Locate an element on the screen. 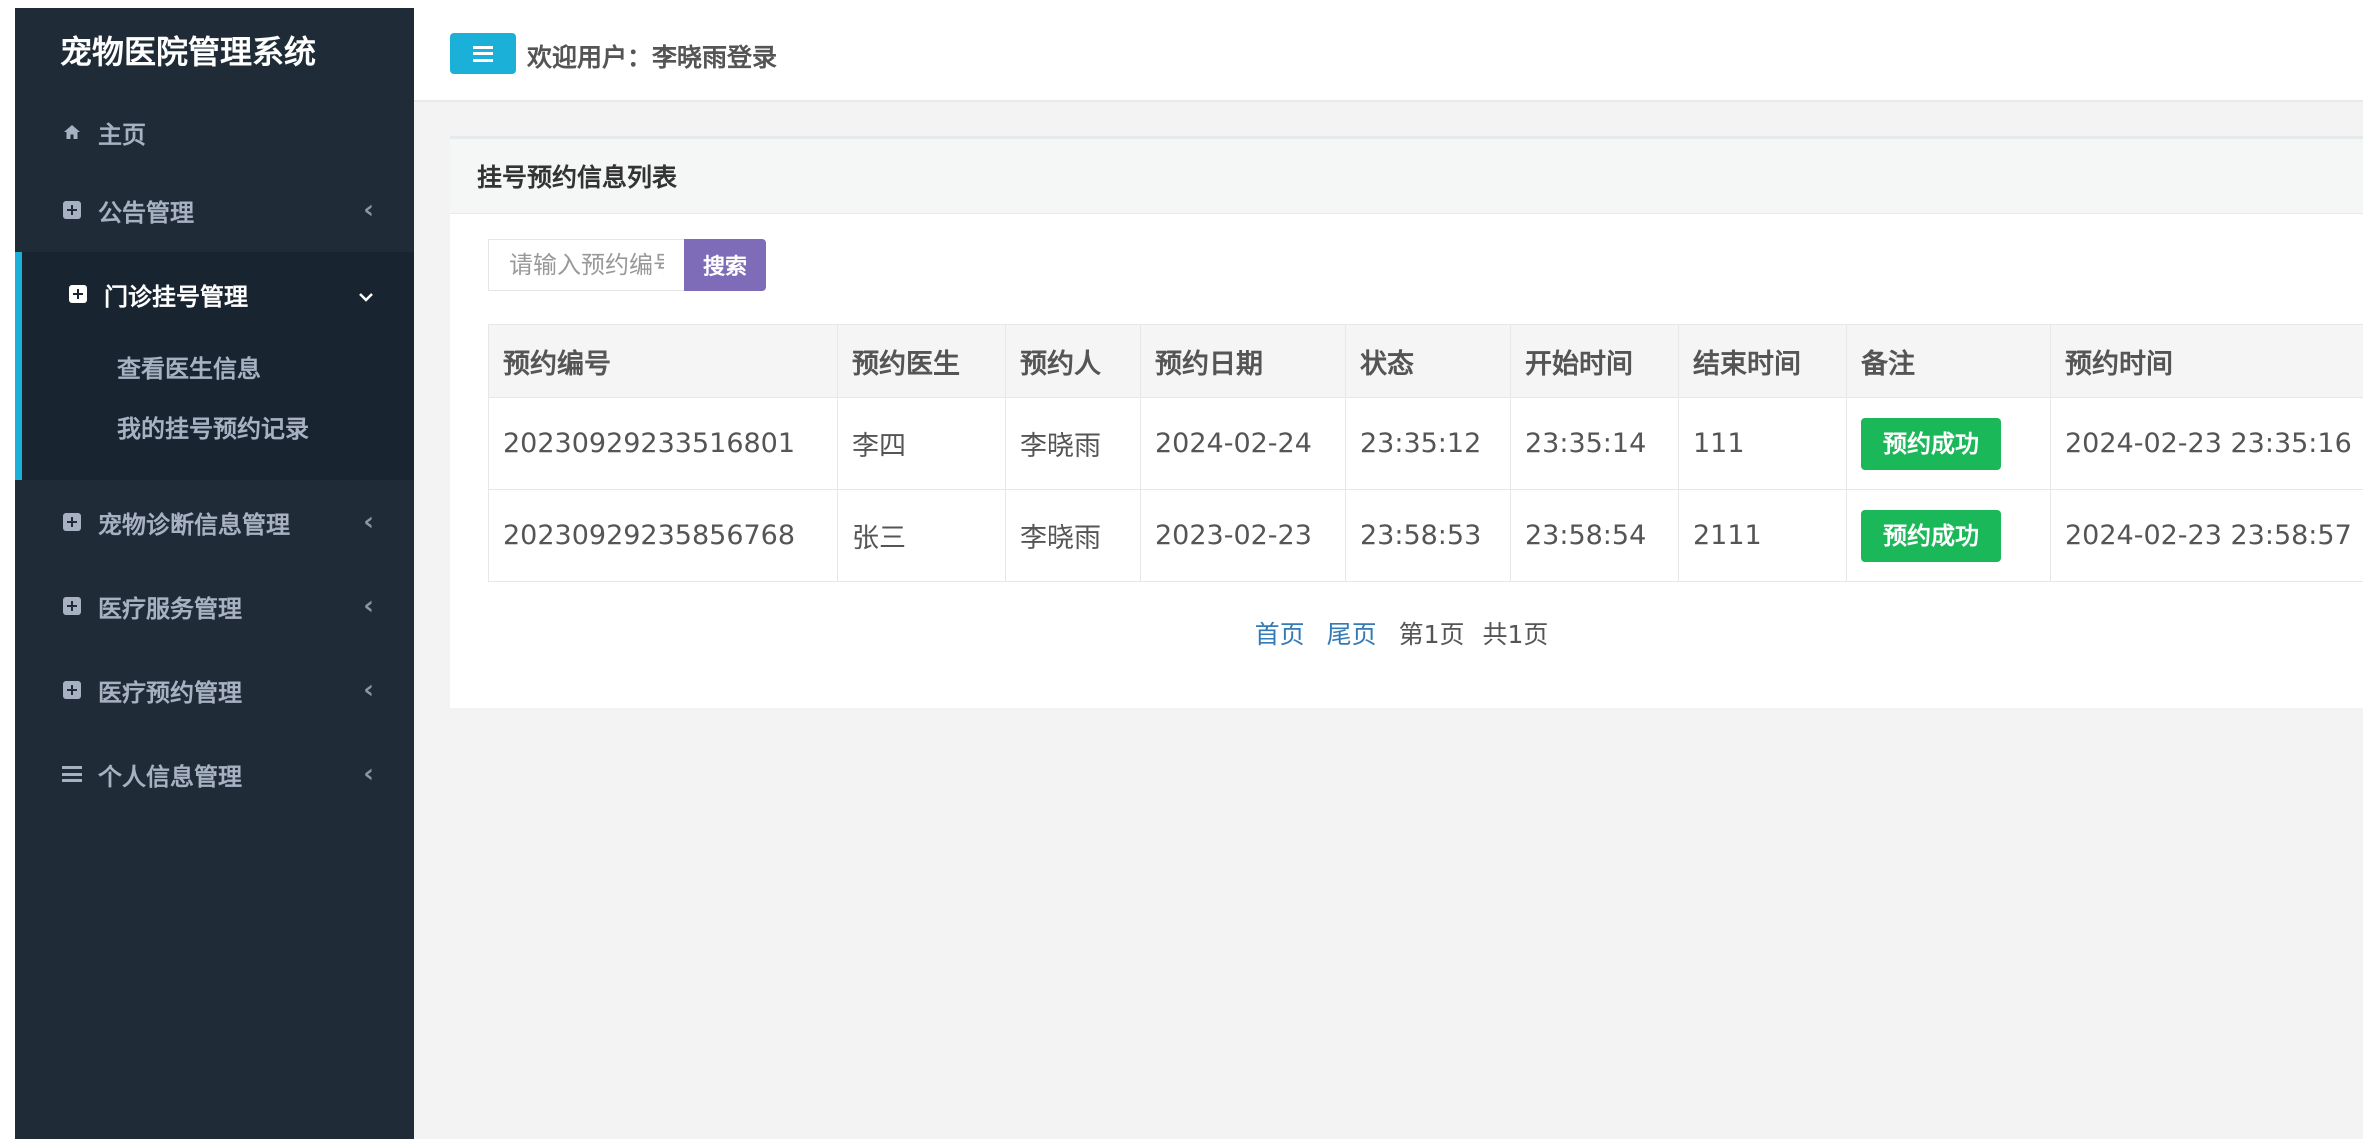  column-header: 预约日期 is located at coordinates (1243, 361).